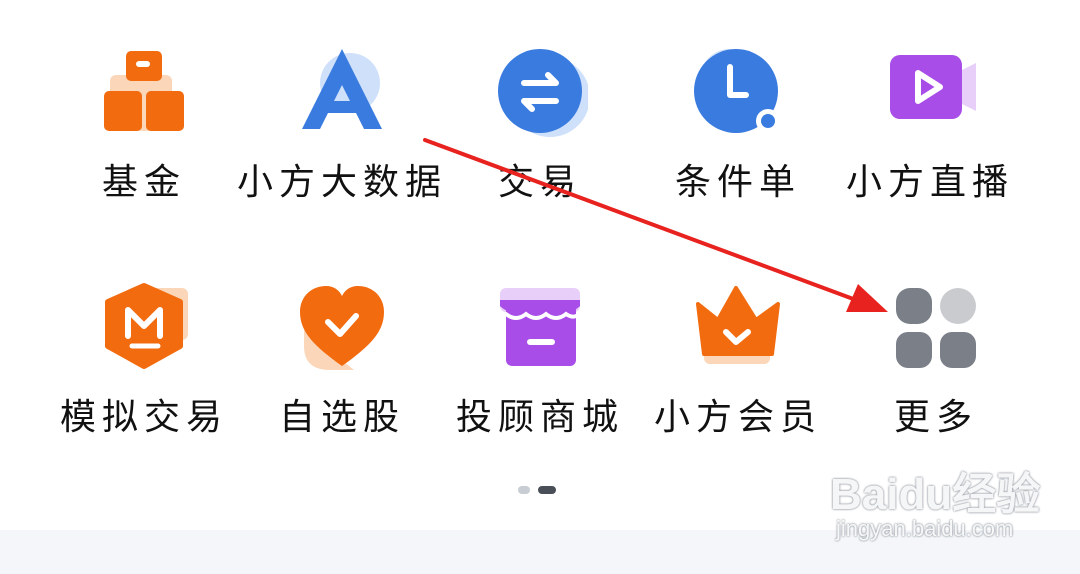 Image resolution: width=1080 pixels, height=574 pixels. What do you see at coordinates (144, 380) in the screenshot?
I see `tile-simulated-trade: 模拟交易` at bounding box center [144, 380].